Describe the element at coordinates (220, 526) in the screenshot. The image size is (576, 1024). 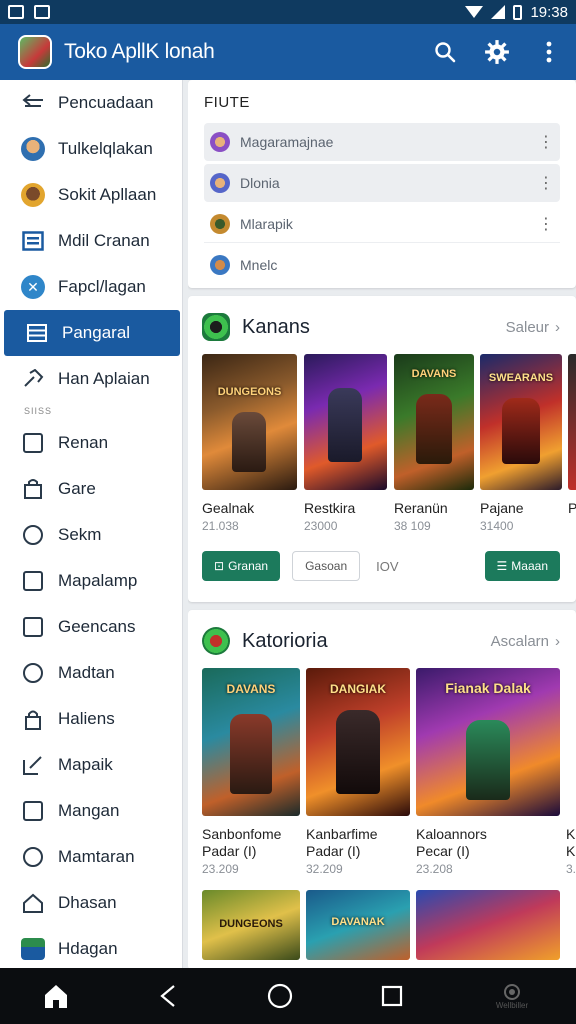
I see `tile-price: 21.038` at that location.